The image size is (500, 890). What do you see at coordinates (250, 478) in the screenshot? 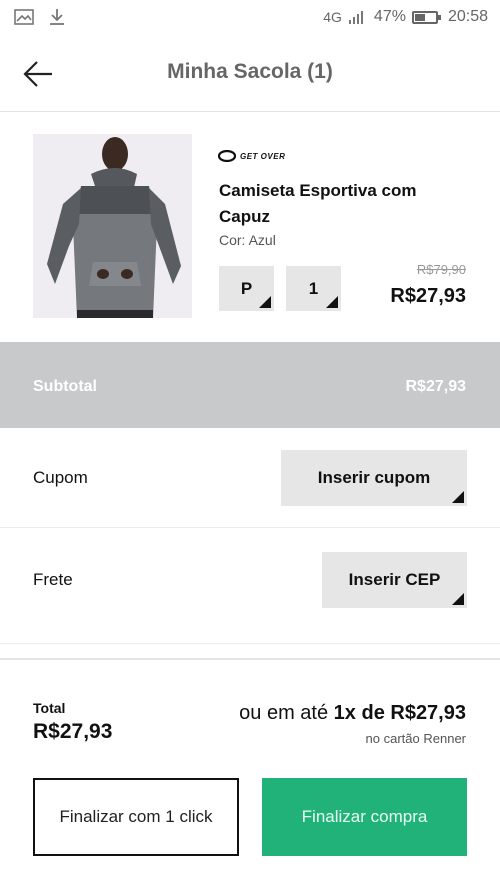
I see `coupon-row: Cupom Inserir cupom` at bounding box center [250, 478].